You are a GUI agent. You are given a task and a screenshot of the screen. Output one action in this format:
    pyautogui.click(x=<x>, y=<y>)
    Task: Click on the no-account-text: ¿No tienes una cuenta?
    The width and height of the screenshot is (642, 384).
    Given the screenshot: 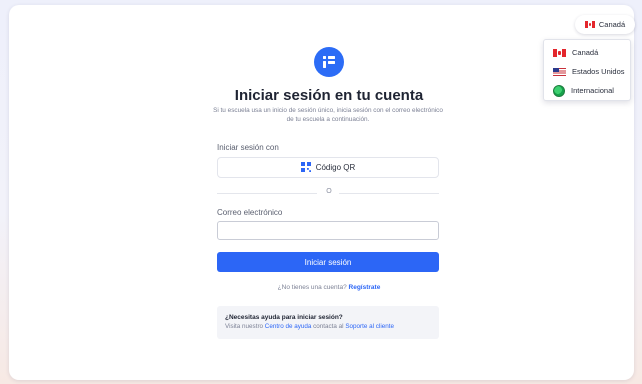 What is the action you would take?
    pyautogui.click(x=312, y=287)
    